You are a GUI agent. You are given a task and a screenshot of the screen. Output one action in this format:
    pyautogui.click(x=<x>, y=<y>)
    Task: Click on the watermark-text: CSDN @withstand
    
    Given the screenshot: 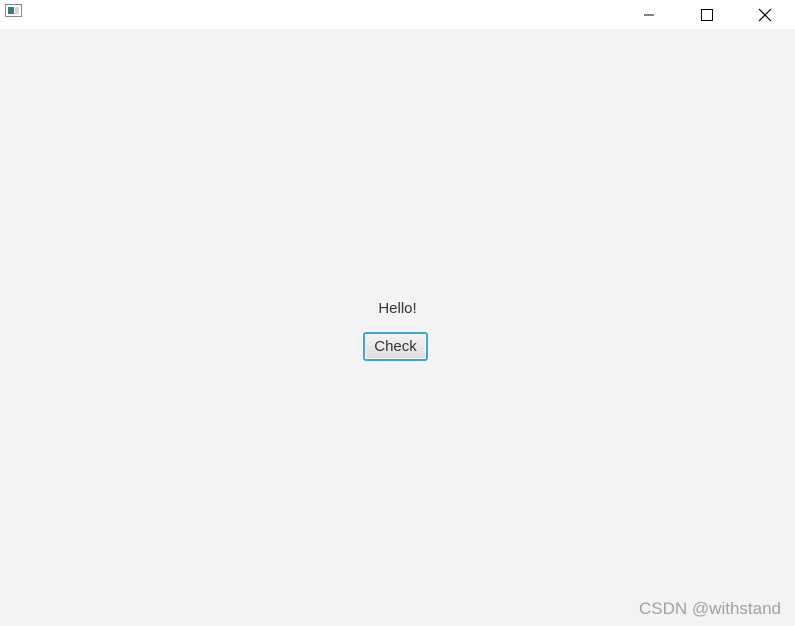 What is the action you would take?
    pyautogui.click(x=710, y=608)
    